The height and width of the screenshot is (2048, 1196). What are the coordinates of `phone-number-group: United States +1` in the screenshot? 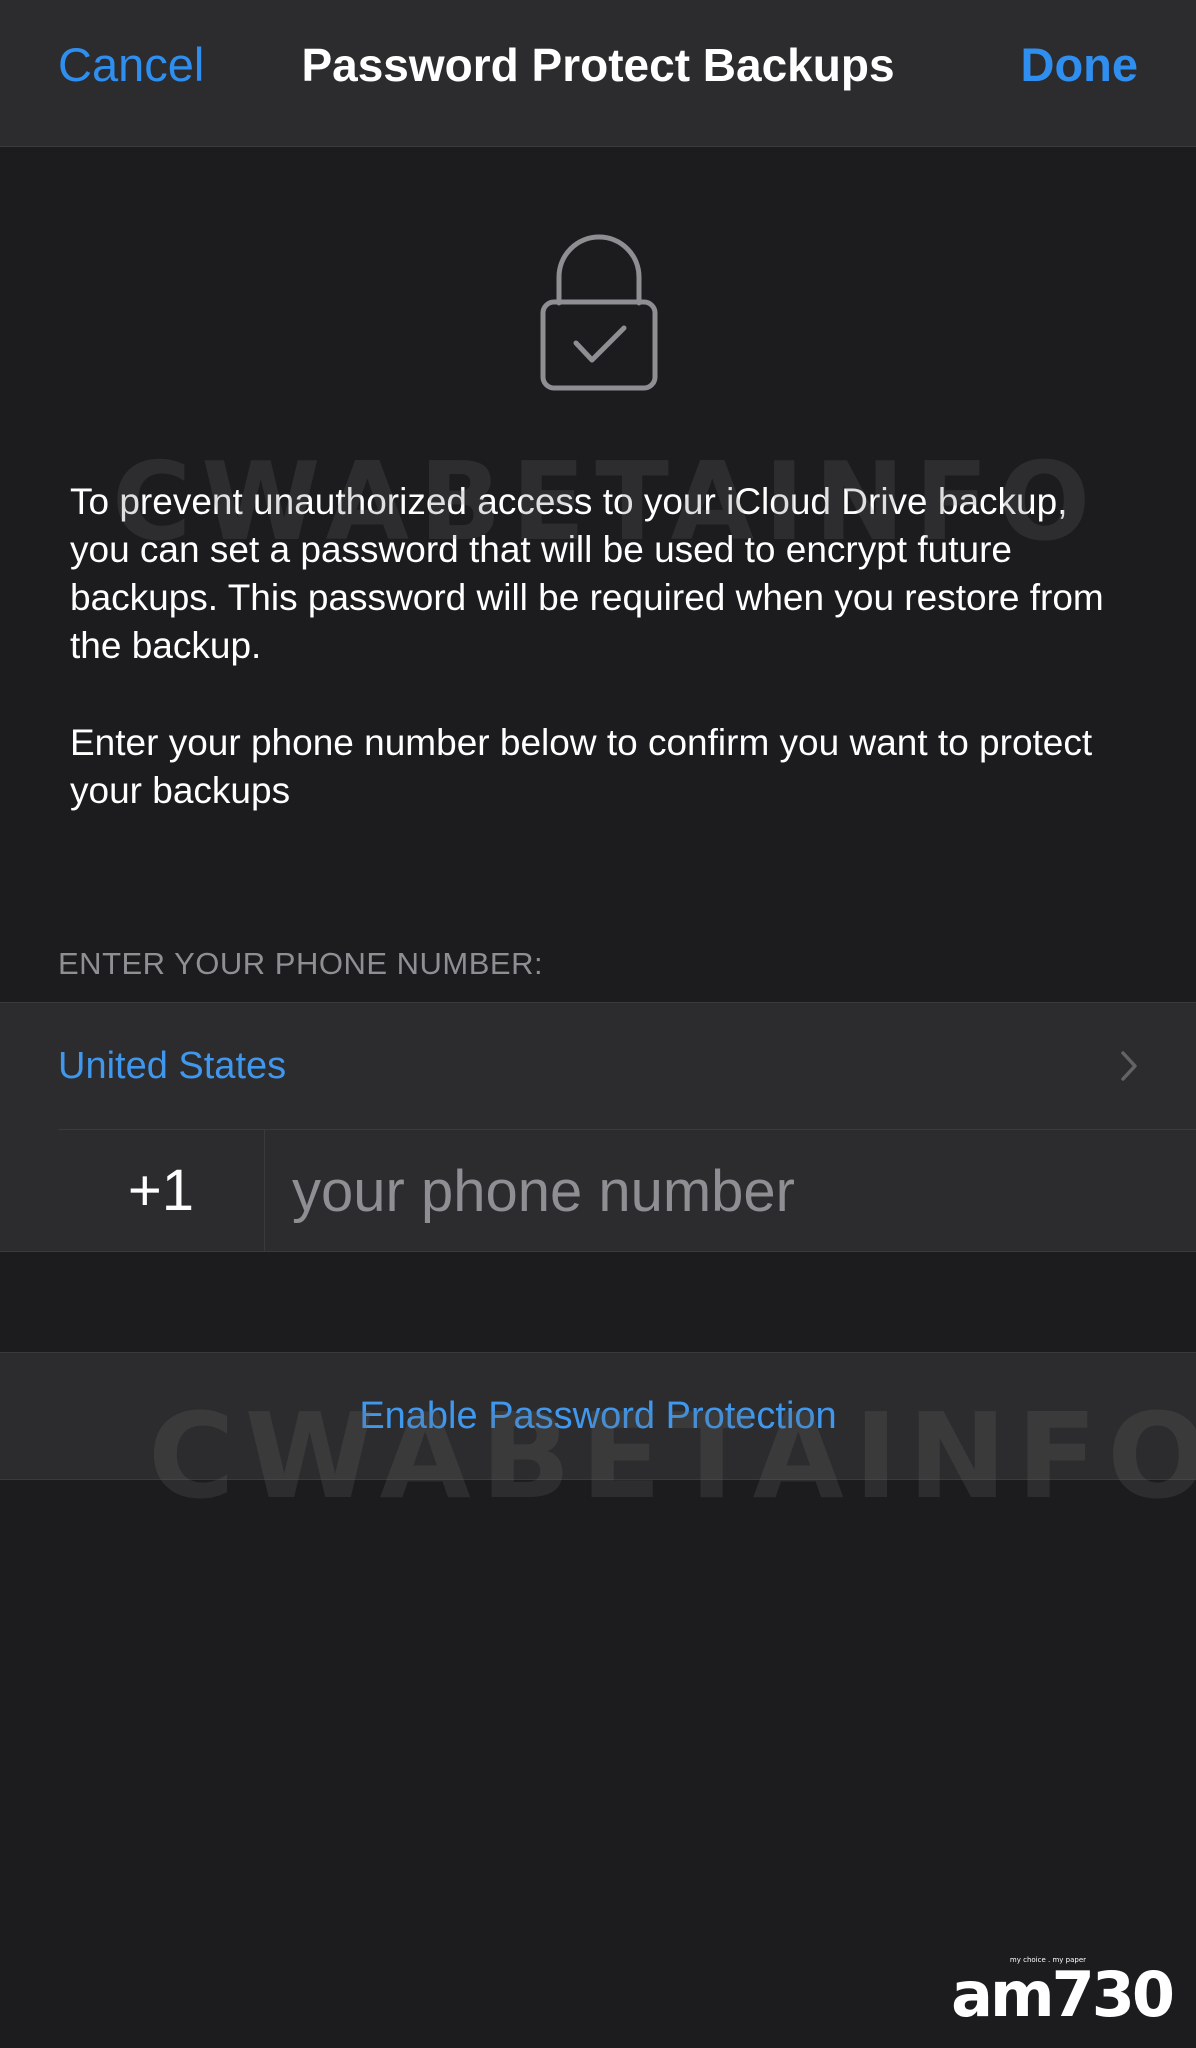 It's located at (598, 1127).